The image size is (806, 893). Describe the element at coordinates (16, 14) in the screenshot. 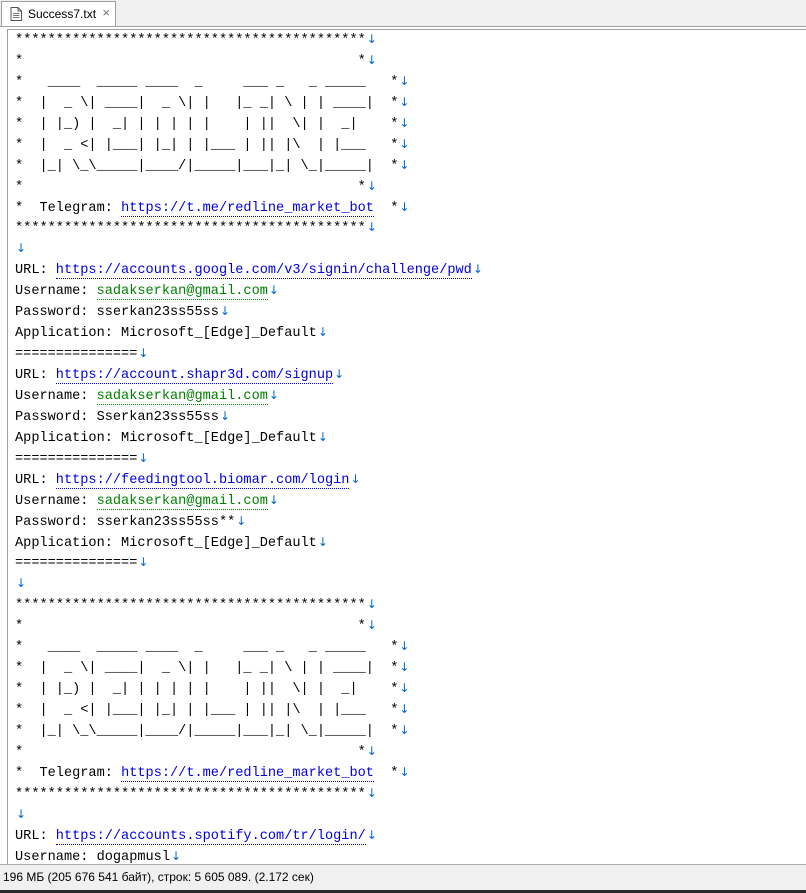

I see `text-file-icon` at that location.